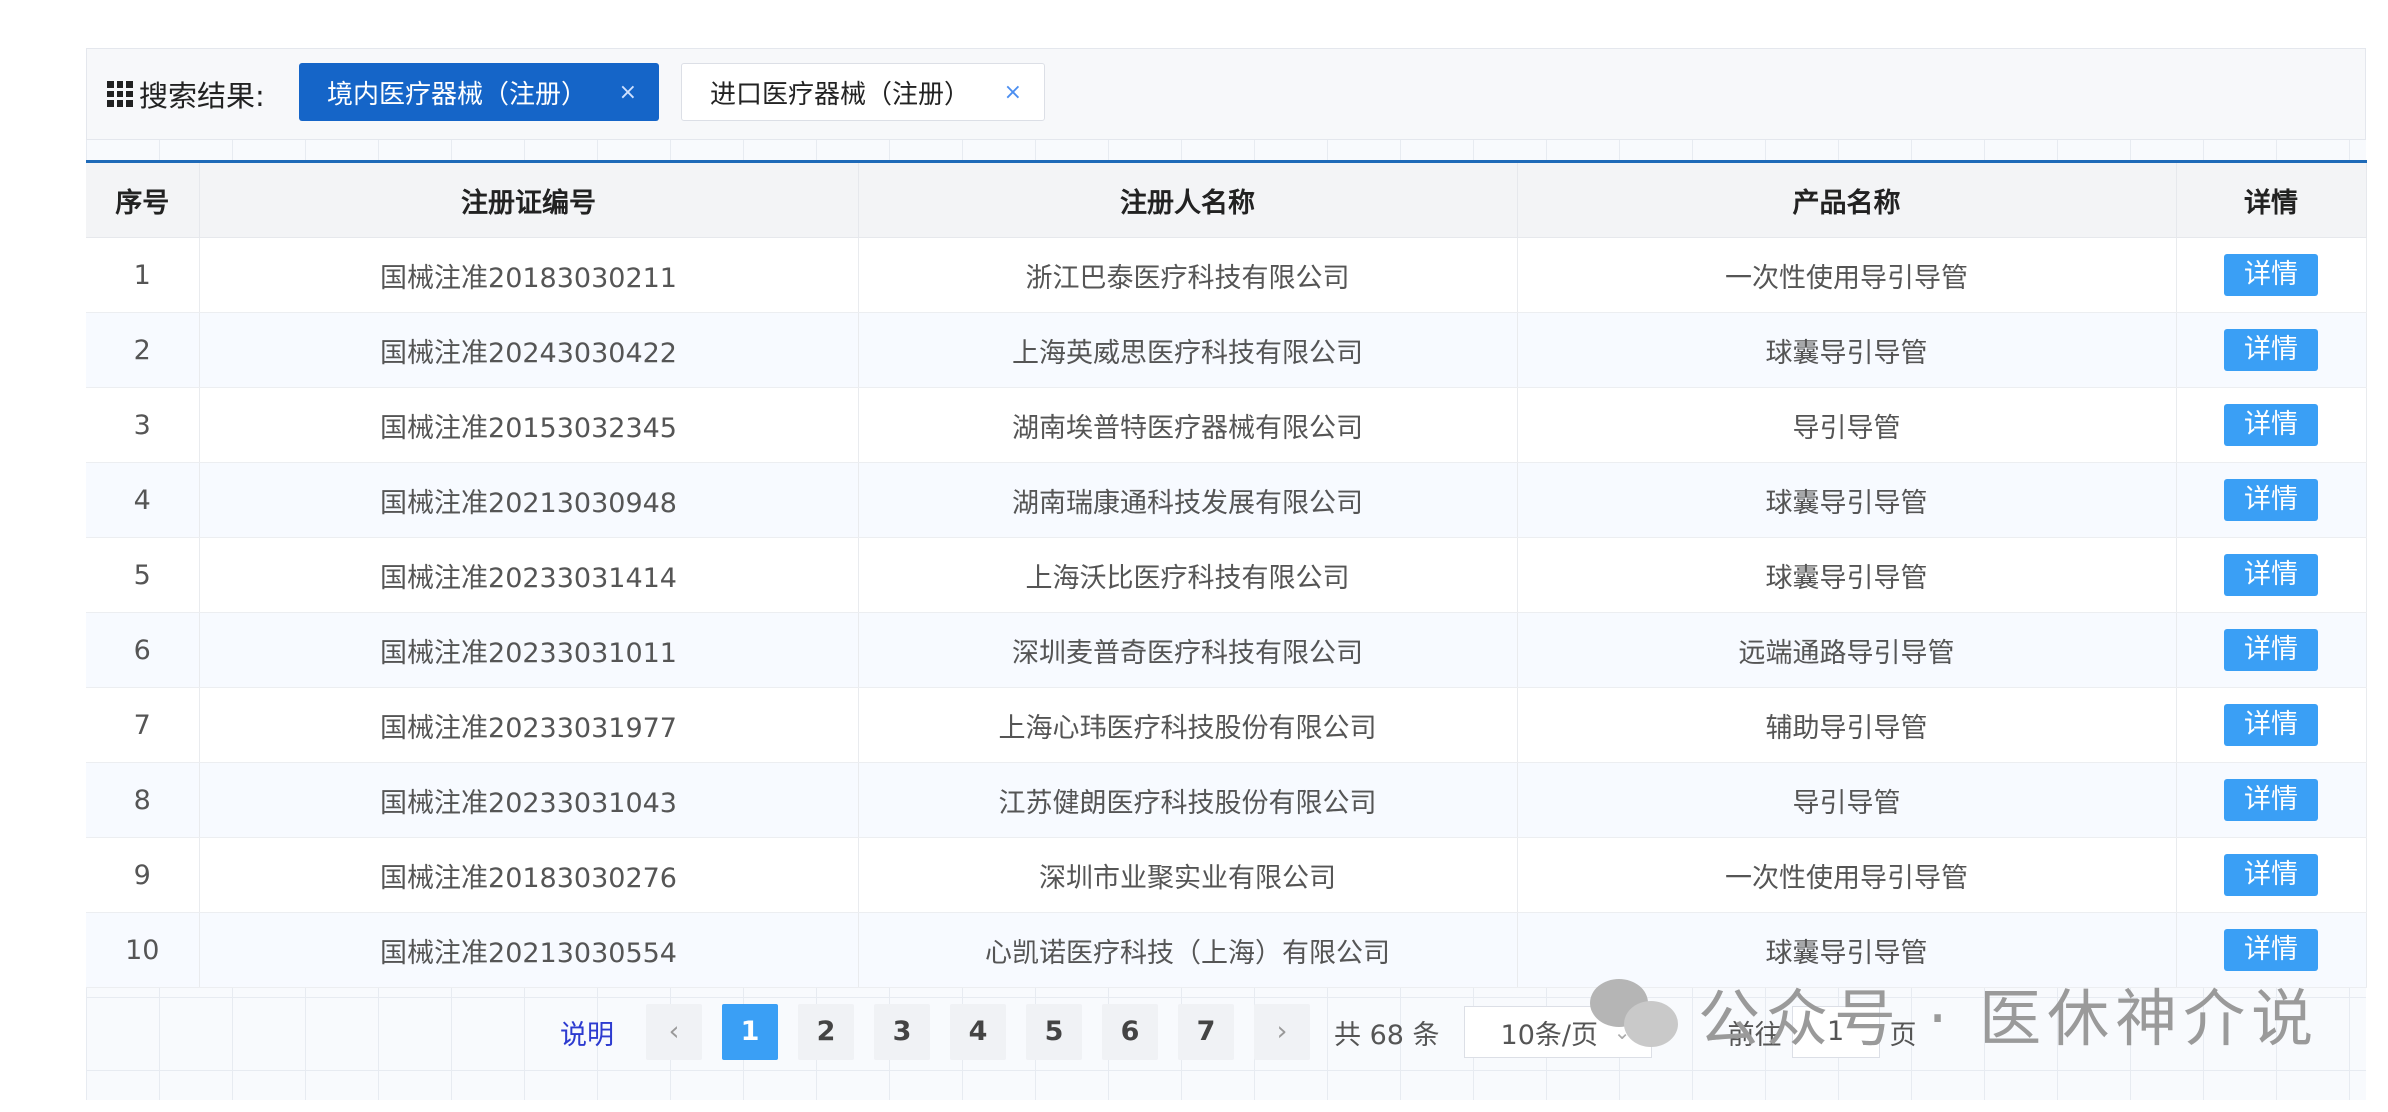  Describe the element at coordinates (1188, 425) in the screenshot. I see `cell-registrant-name: 湖南埃普特医疗器械有限公司` at that location.